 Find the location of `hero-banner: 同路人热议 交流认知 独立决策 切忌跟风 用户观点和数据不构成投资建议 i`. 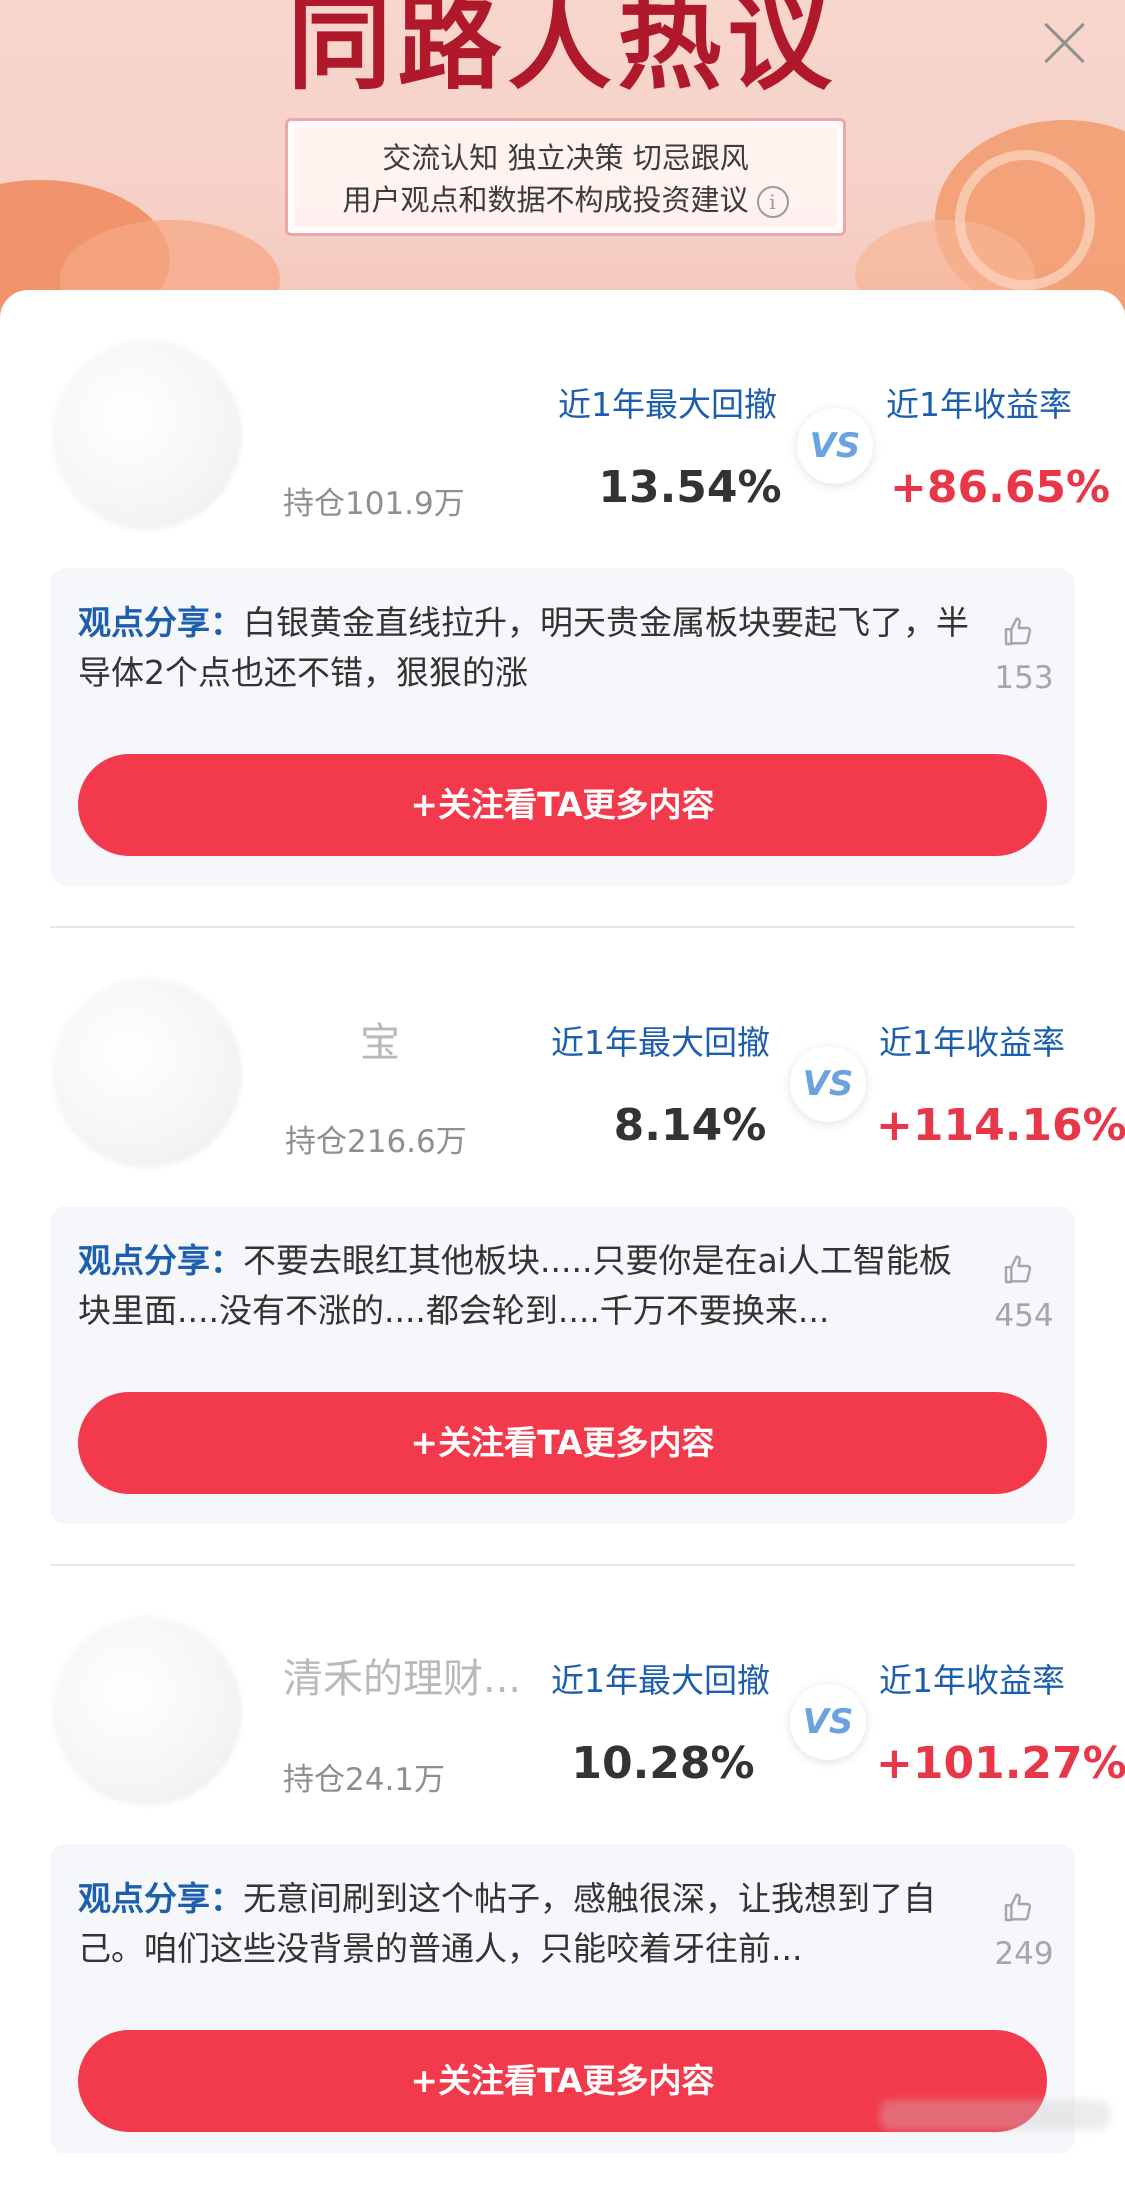

hero-banner: 同路人热议 交流认知 独立决策 切忌跟风 用户观点和数据不构成投资建议 i is located at coordinates (562, 160).